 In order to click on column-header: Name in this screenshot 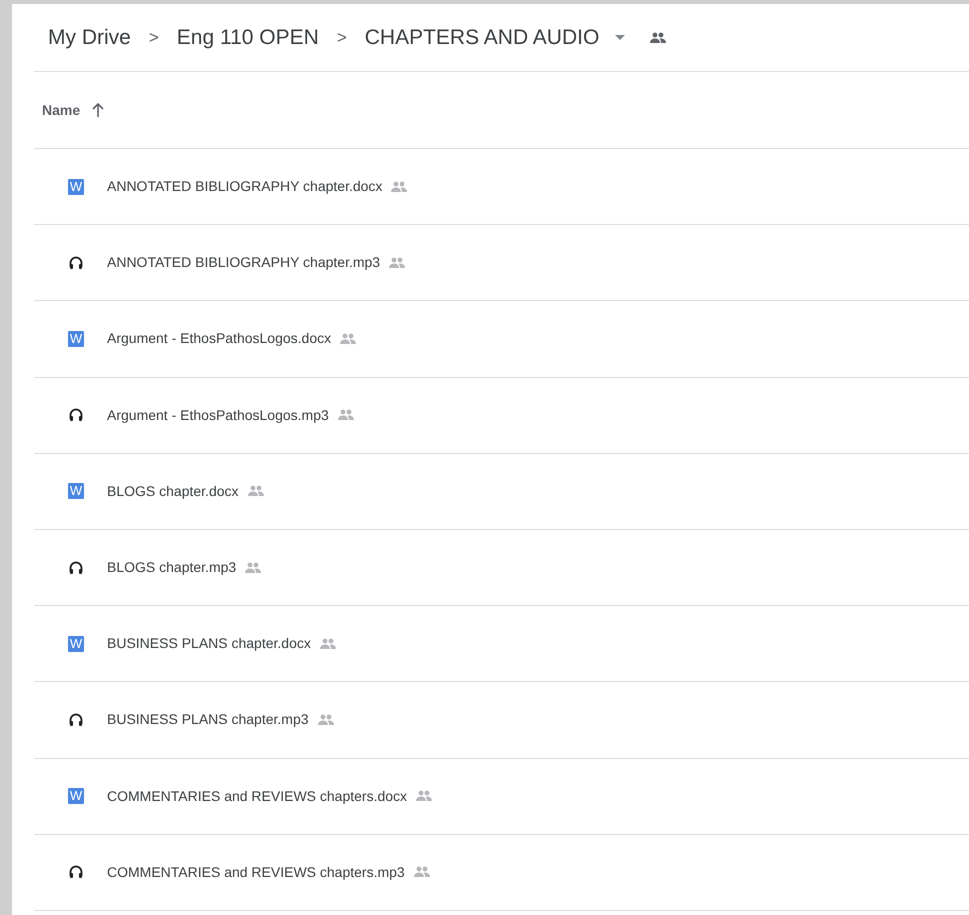, I will do `click(61, 110)`.